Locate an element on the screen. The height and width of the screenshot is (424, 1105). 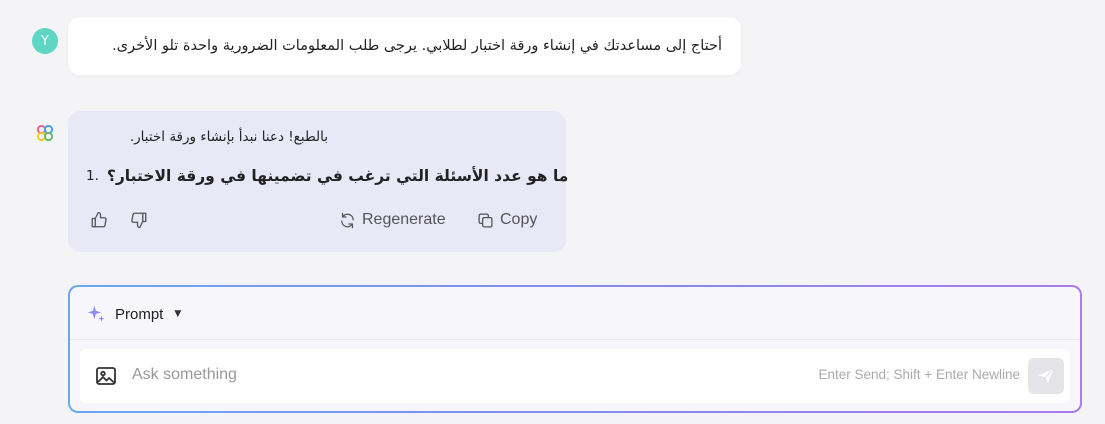
prompt-mode-label: Prompt is located at coordinates (139, 314).